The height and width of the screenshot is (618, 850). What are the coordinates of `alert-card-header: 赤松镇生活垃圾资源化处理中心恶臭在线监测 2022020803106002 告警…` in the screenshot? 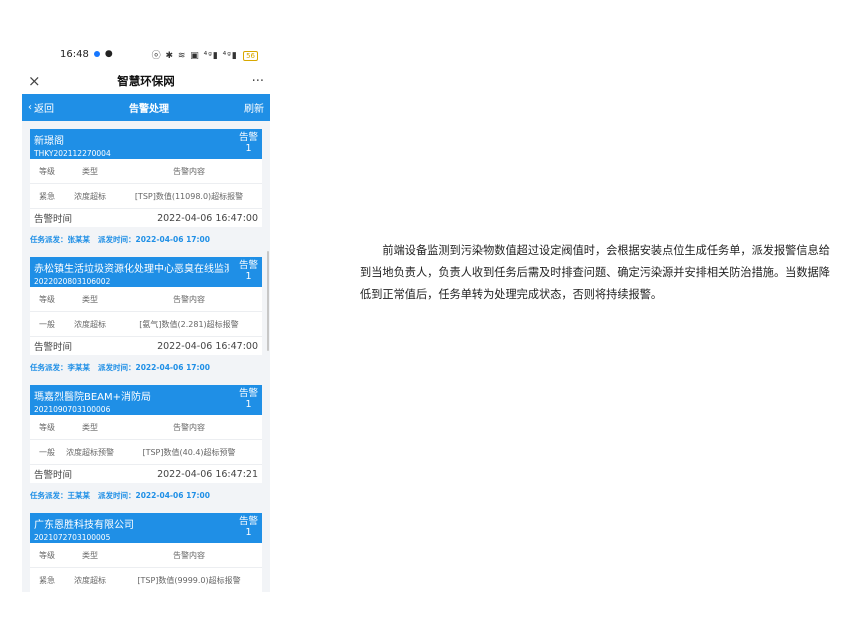 It's located at (146, 272).